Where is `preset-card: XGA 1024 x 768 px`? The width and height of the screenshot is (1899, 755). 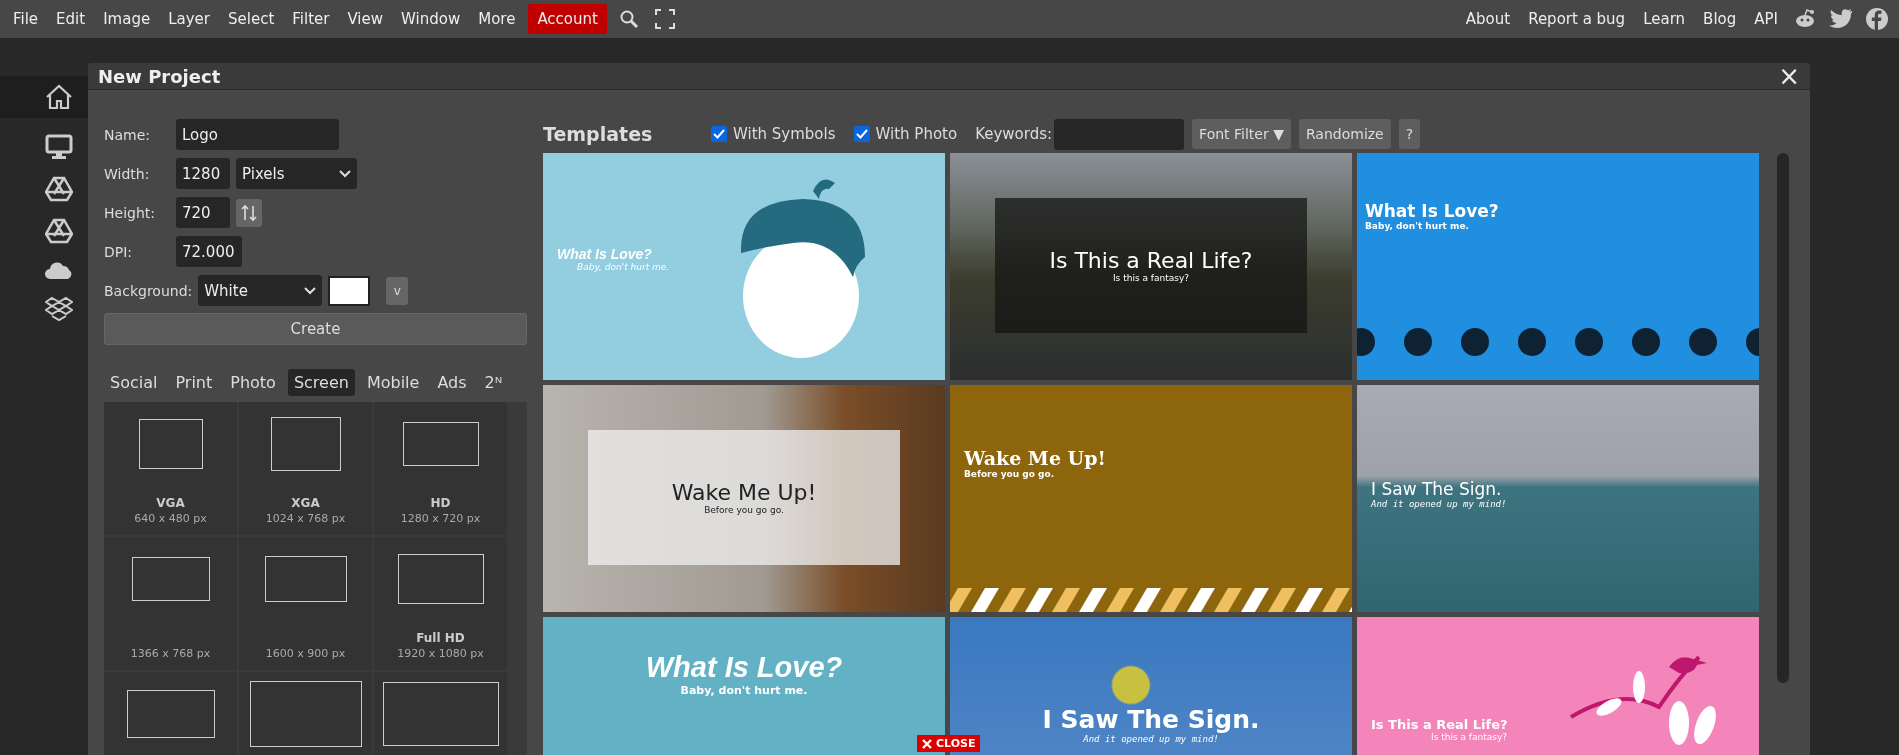
preset-card: XGA 1024 x 768 px is located at coordinates (305, 468).